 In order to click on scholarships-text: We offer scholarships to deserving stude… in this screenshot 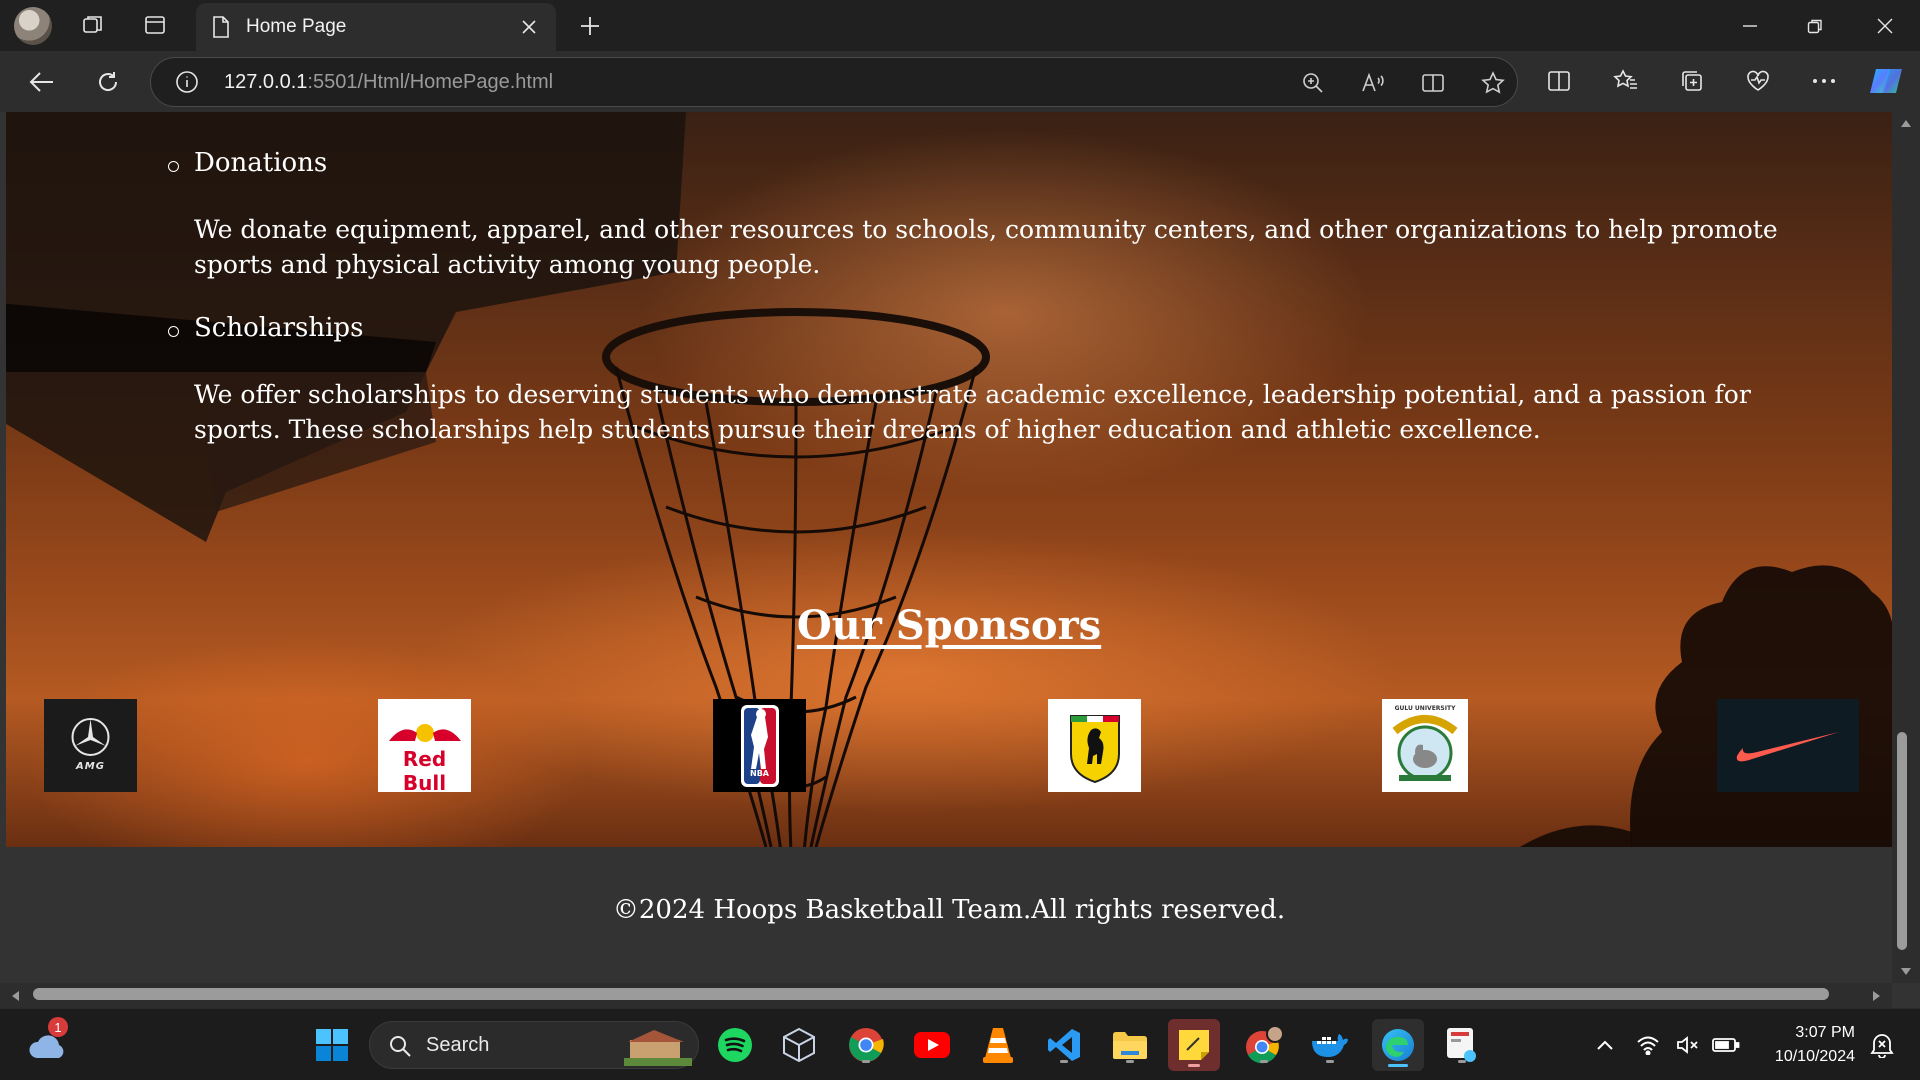, I will do `click(972, 412)`.